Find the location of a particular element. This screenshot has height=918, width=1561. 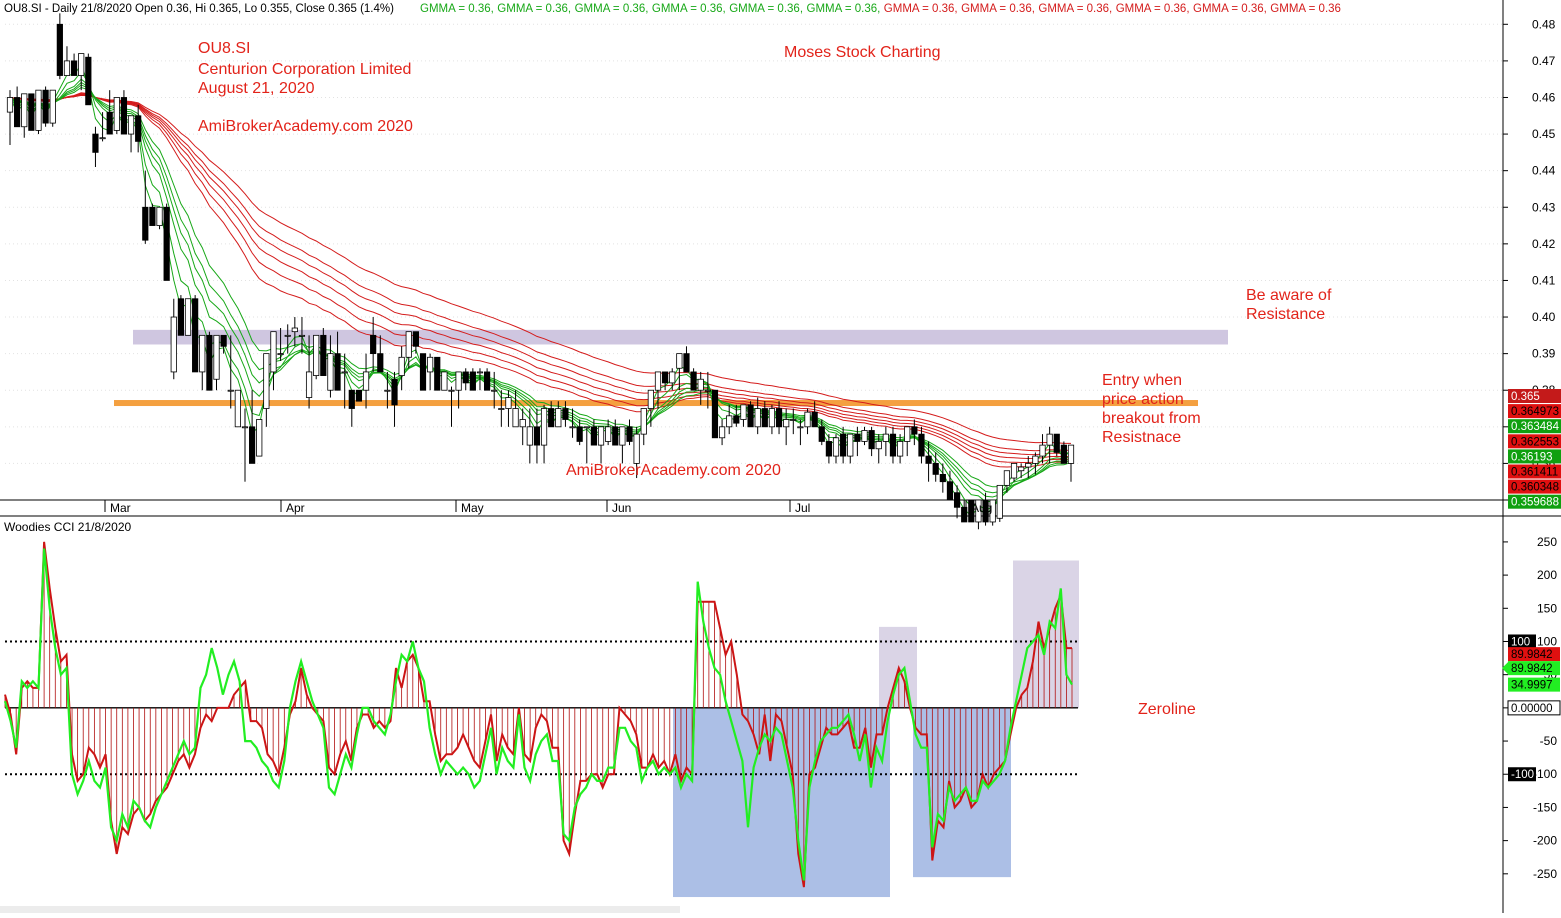

header-gmma-value-10: GMMA = 0.36, is located at coordinates (1230, 9).